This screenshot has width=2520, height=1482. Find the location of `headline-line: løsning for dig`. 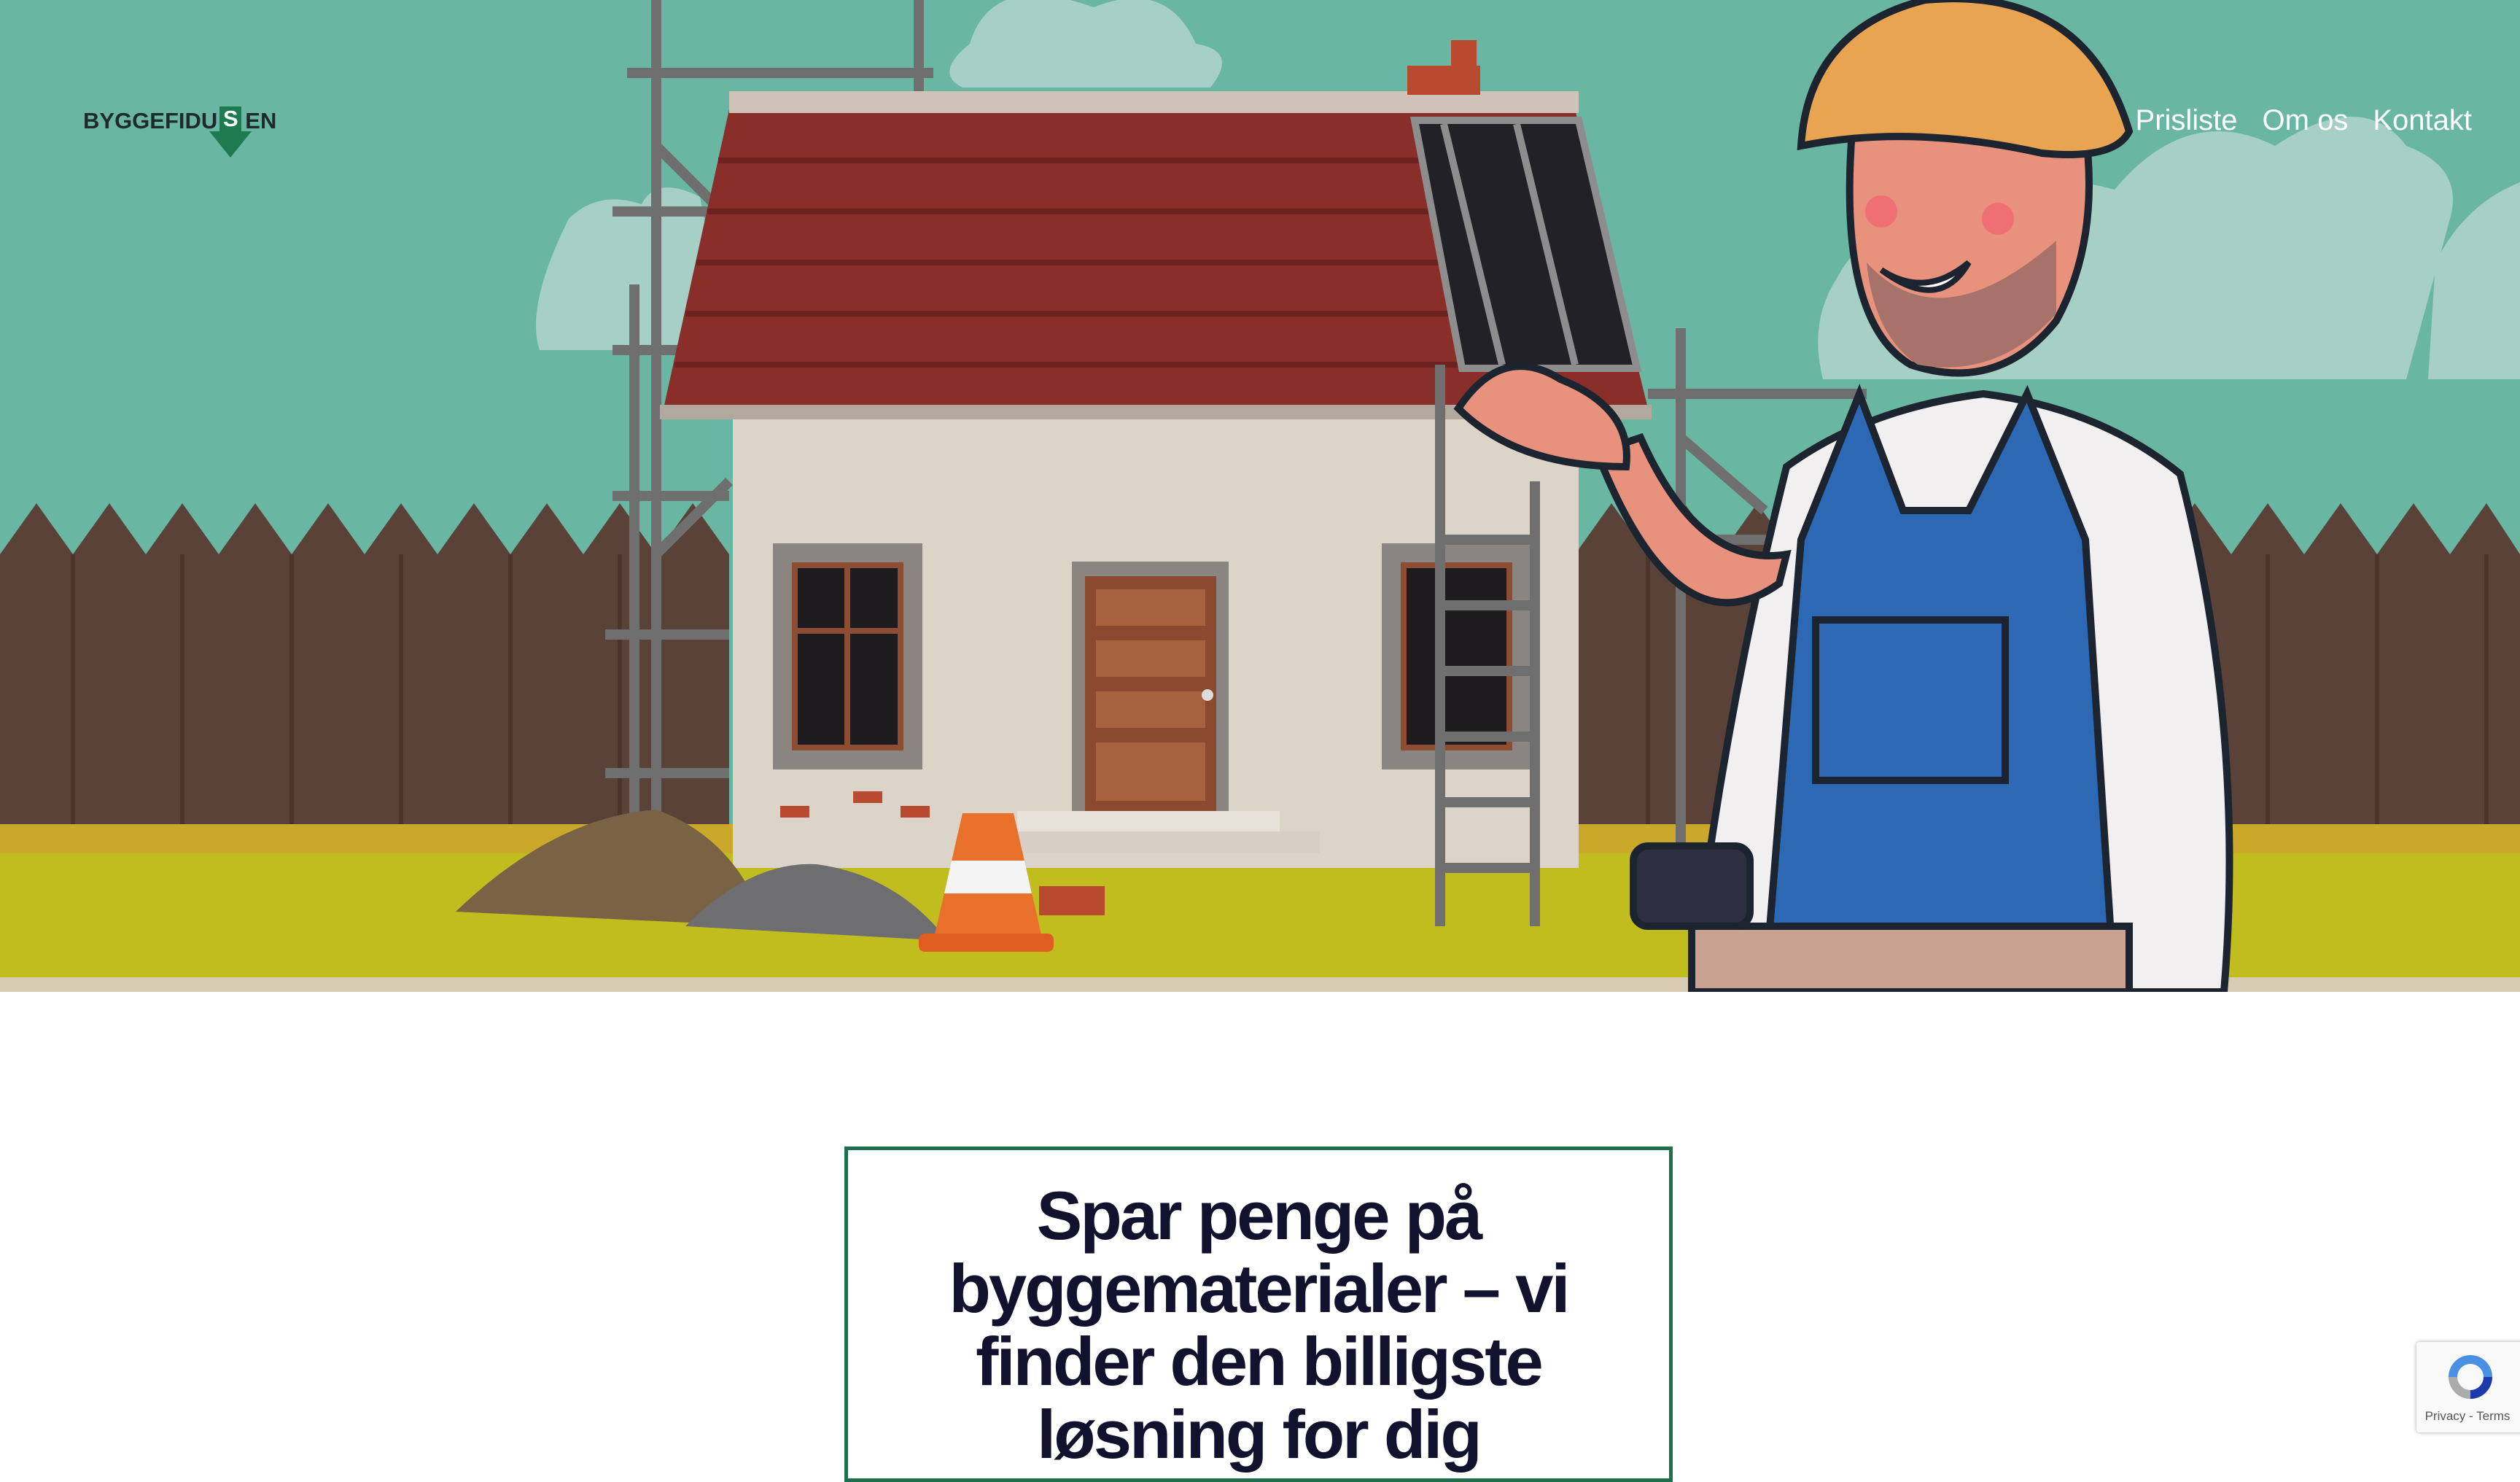

headline-line: løsning for dig is located at coordinates (1259, 1434).